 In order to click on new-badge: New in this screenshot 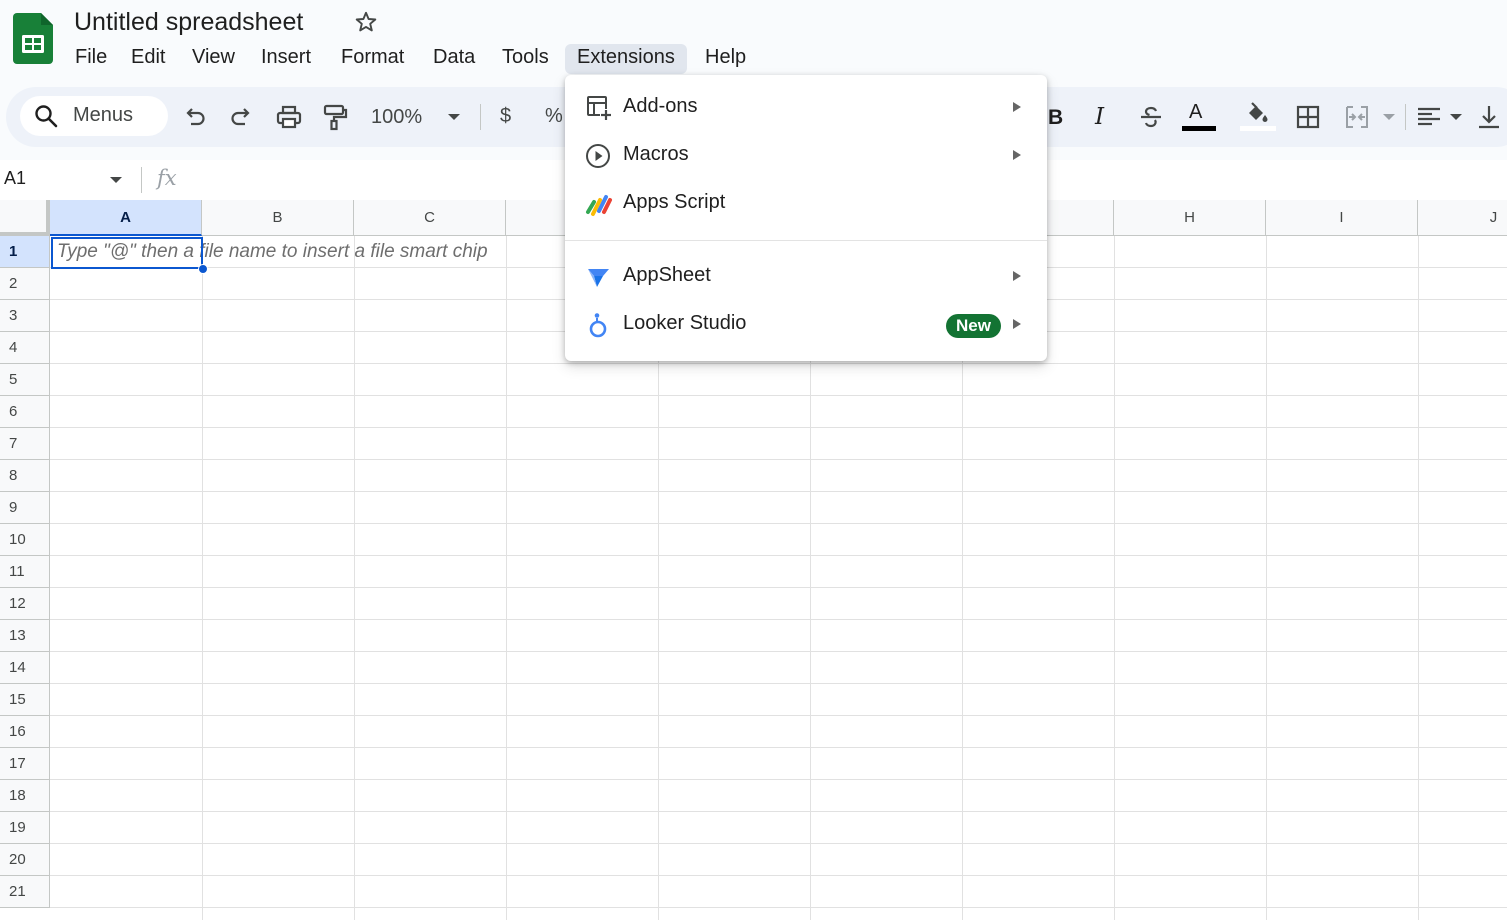, I will do `click(973, 326)`.